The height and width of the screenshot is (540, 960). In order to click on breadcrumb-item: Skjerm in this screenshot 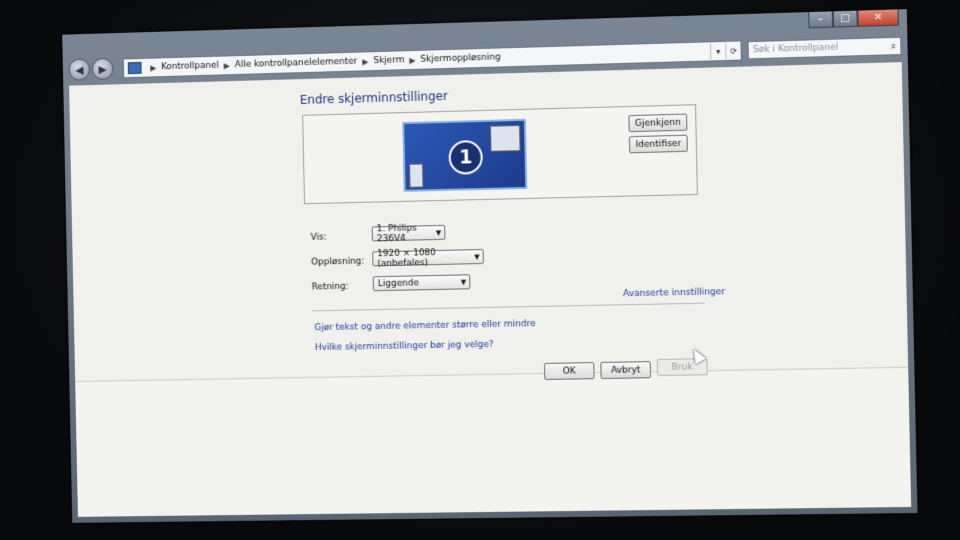, I will do `click(388, 60)`.